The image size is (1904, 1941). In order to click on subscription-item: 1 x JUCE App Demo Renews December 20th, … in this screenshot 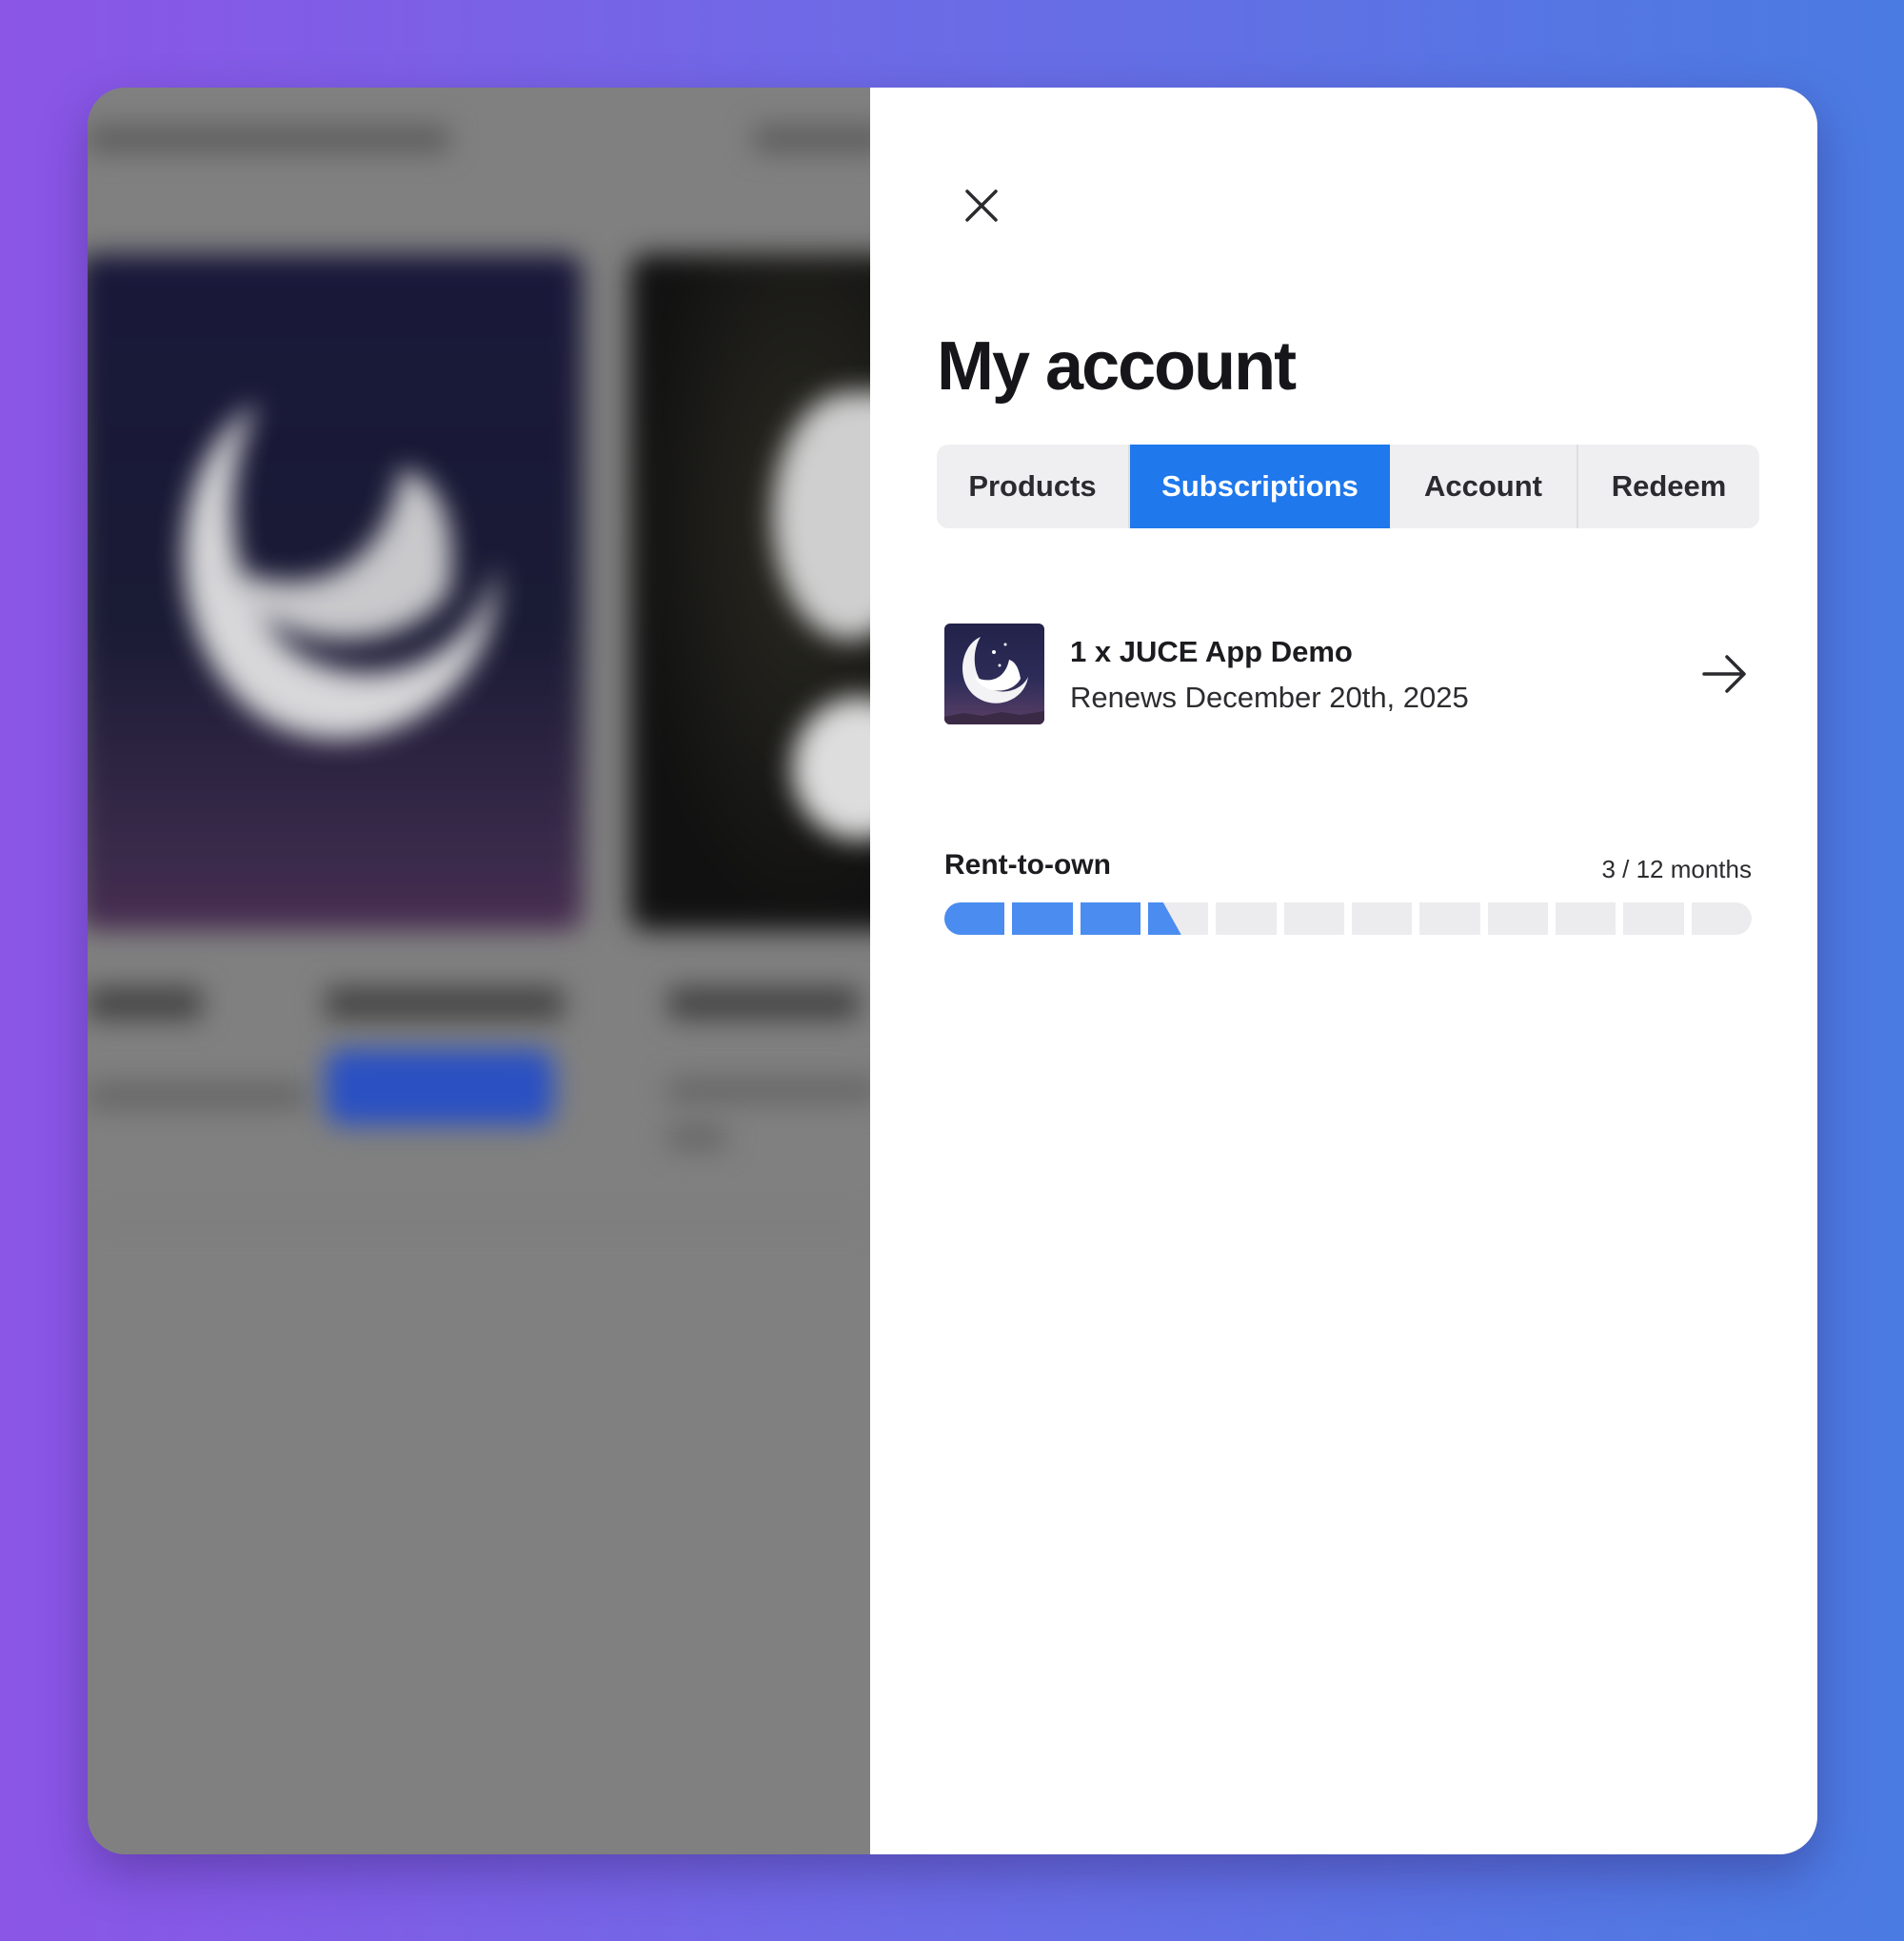, I will do `click(1348, 674)`.